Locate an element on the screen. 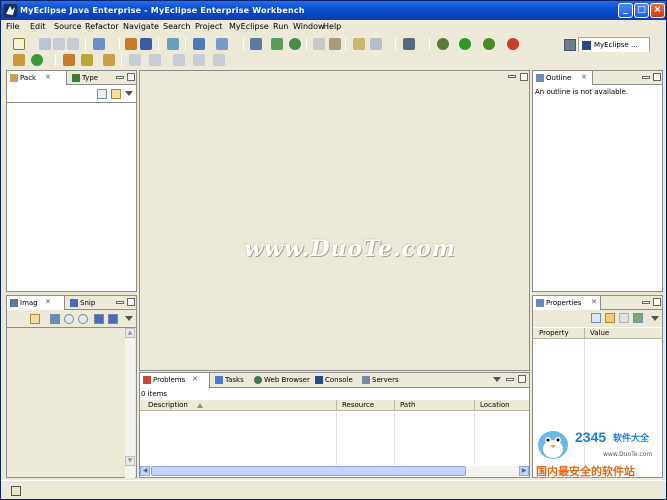 The image size is (667, 500). package-new-icon is located at coordinates (131, 44).